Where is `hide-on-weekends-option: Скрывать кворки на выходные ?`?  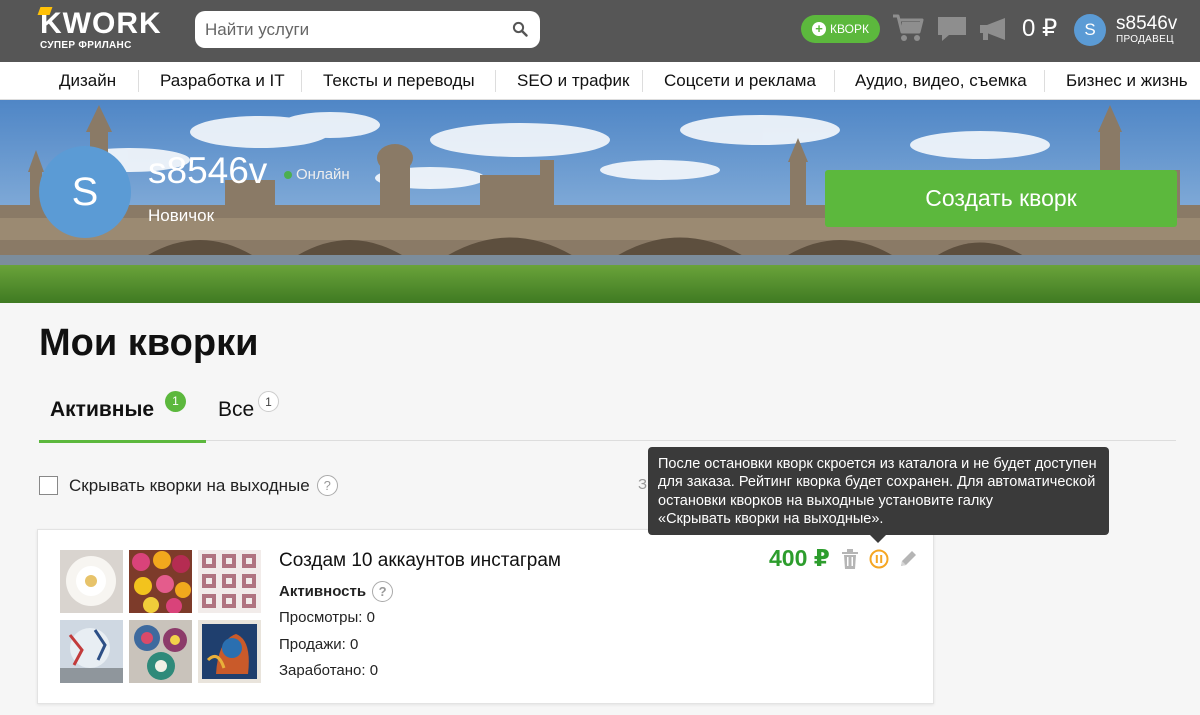 hide-on-weekends-option: Скрывать кворки на выходные ? is located at coordinates (188, 485).